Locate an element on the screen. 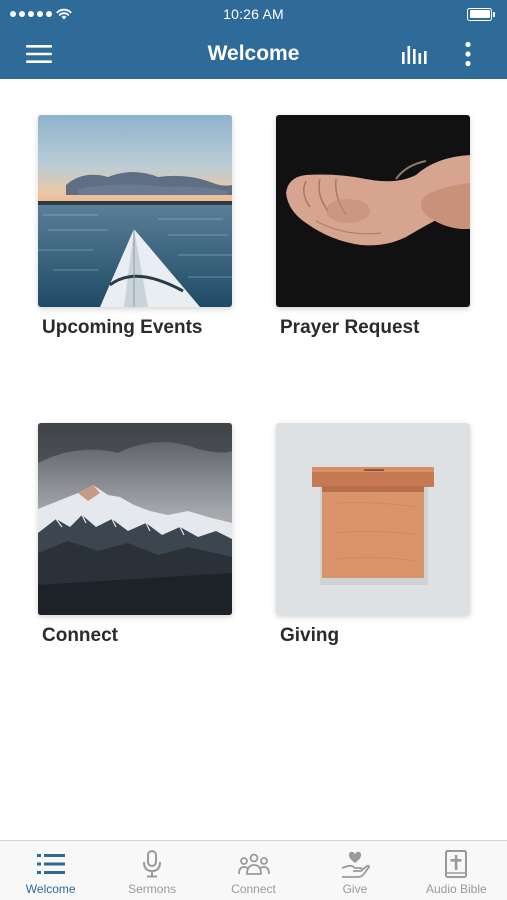  heart-hand-icon is located at coordinates (355, 864).